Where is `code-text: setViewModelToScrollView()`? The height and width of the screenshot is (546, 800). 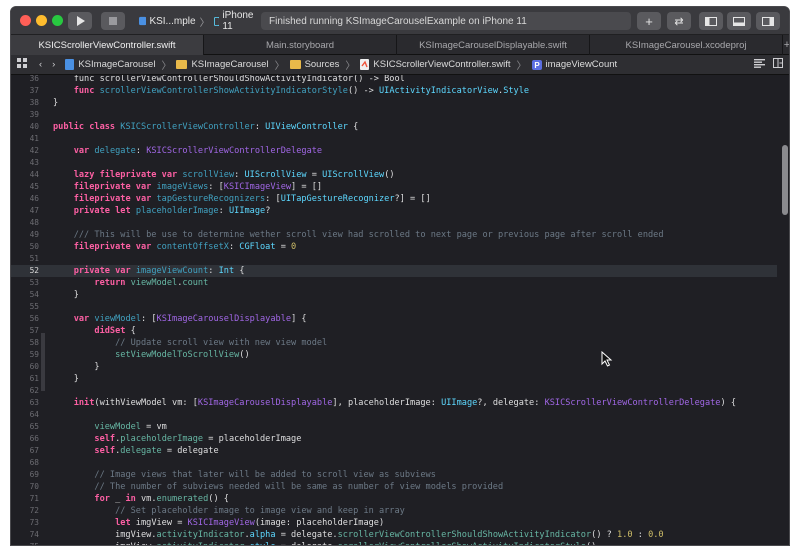 code-text: setViewModelToScrollView() is located at coordinates (151, 355).